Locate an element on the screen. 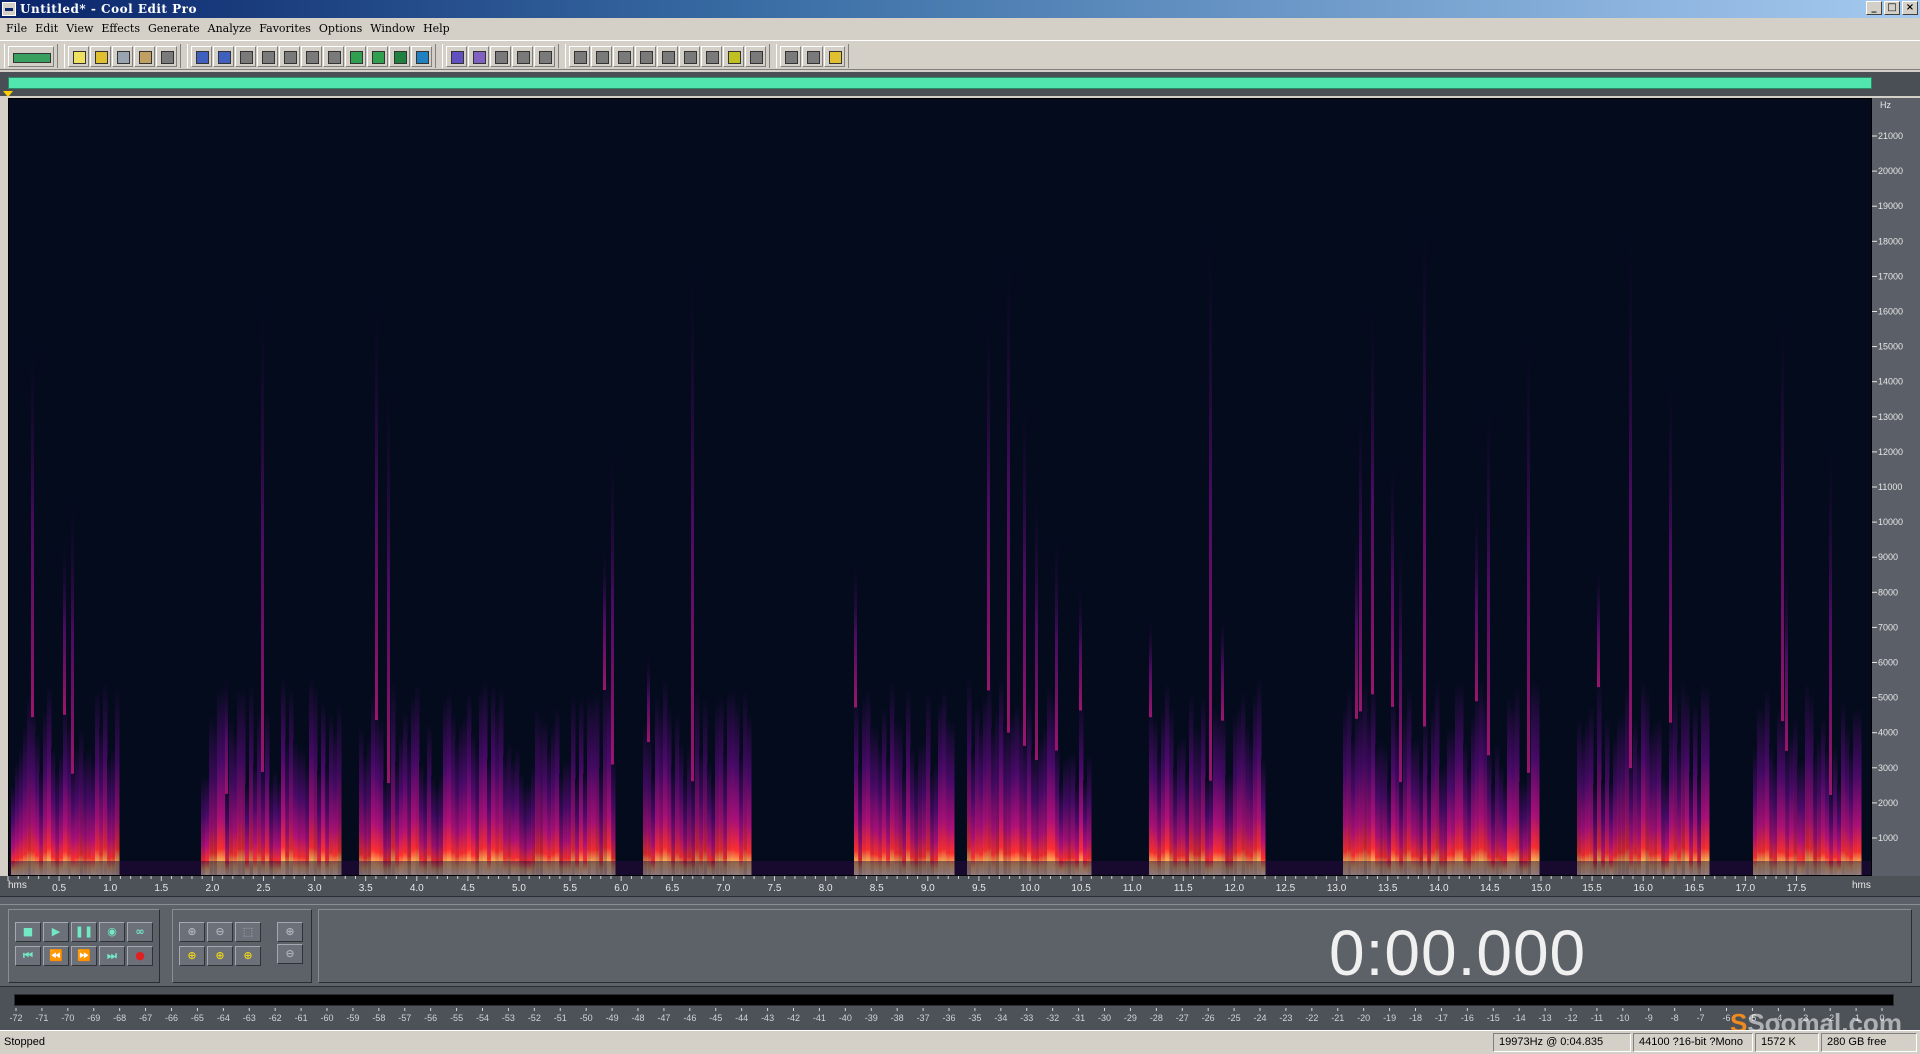 This screenshot has width=1920, height=1054. go-to-end-icon: ⏭ is located at coordinates (112, 956).